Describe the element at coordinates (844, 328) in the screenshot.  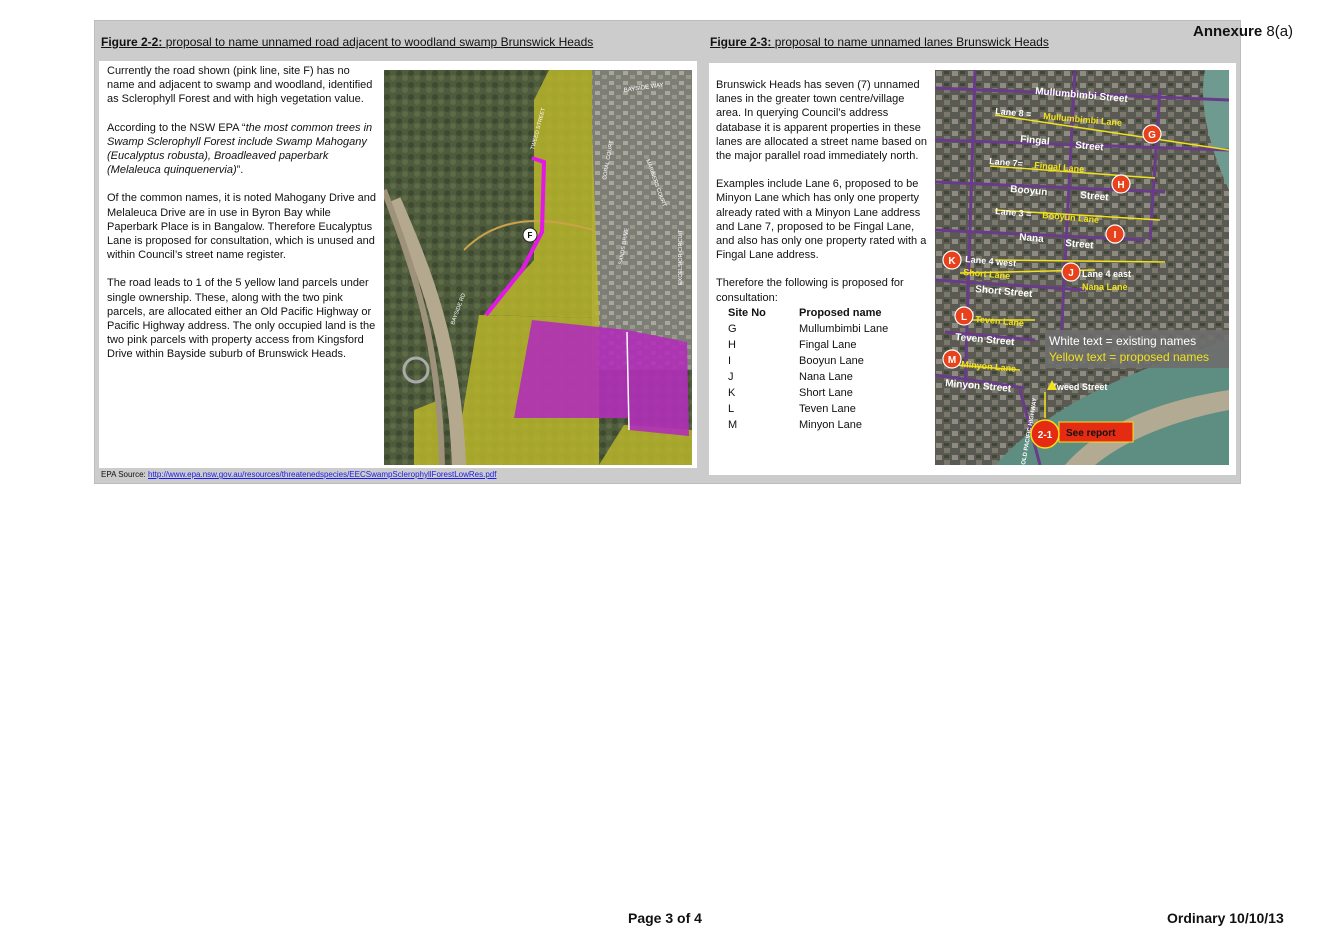
I see `proposed-name: Mullumbimbi Lane` at that location.